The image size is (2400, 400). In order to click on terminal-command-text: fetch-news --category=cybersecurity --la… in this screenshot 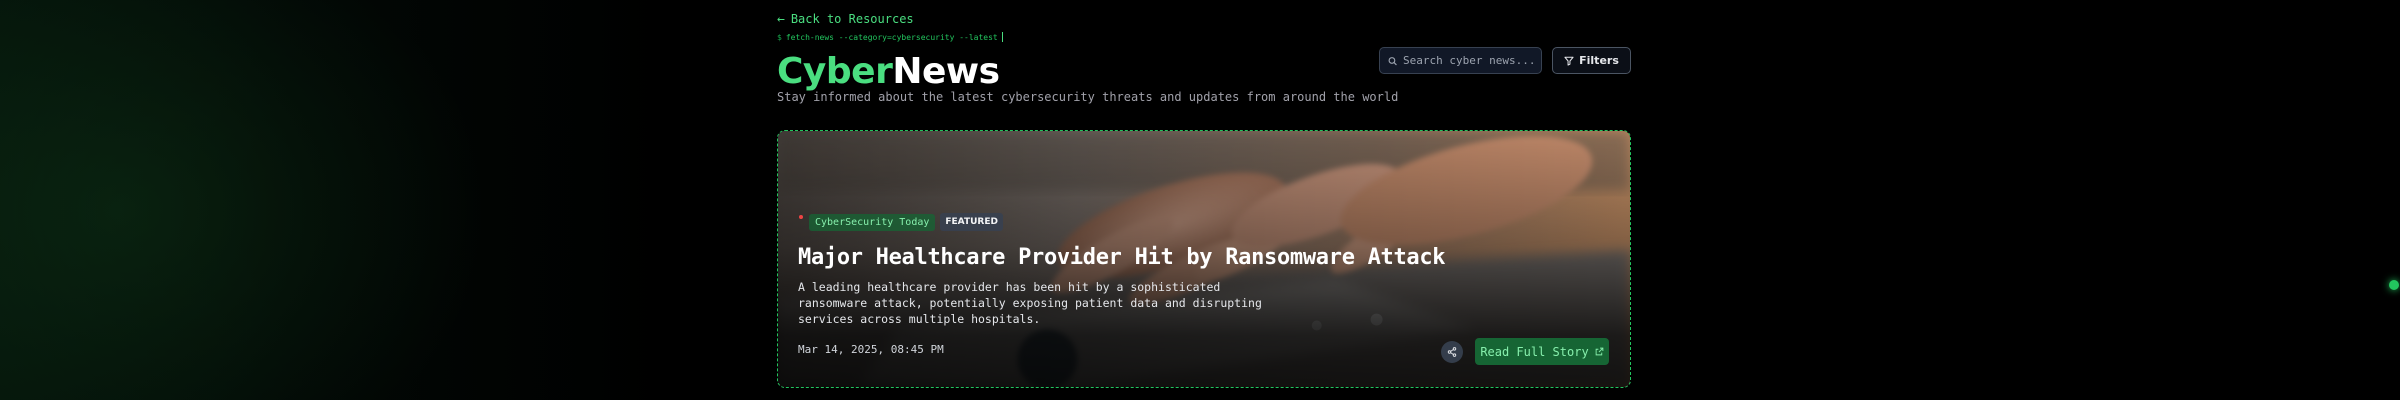, I will do `click(891, 37)`.